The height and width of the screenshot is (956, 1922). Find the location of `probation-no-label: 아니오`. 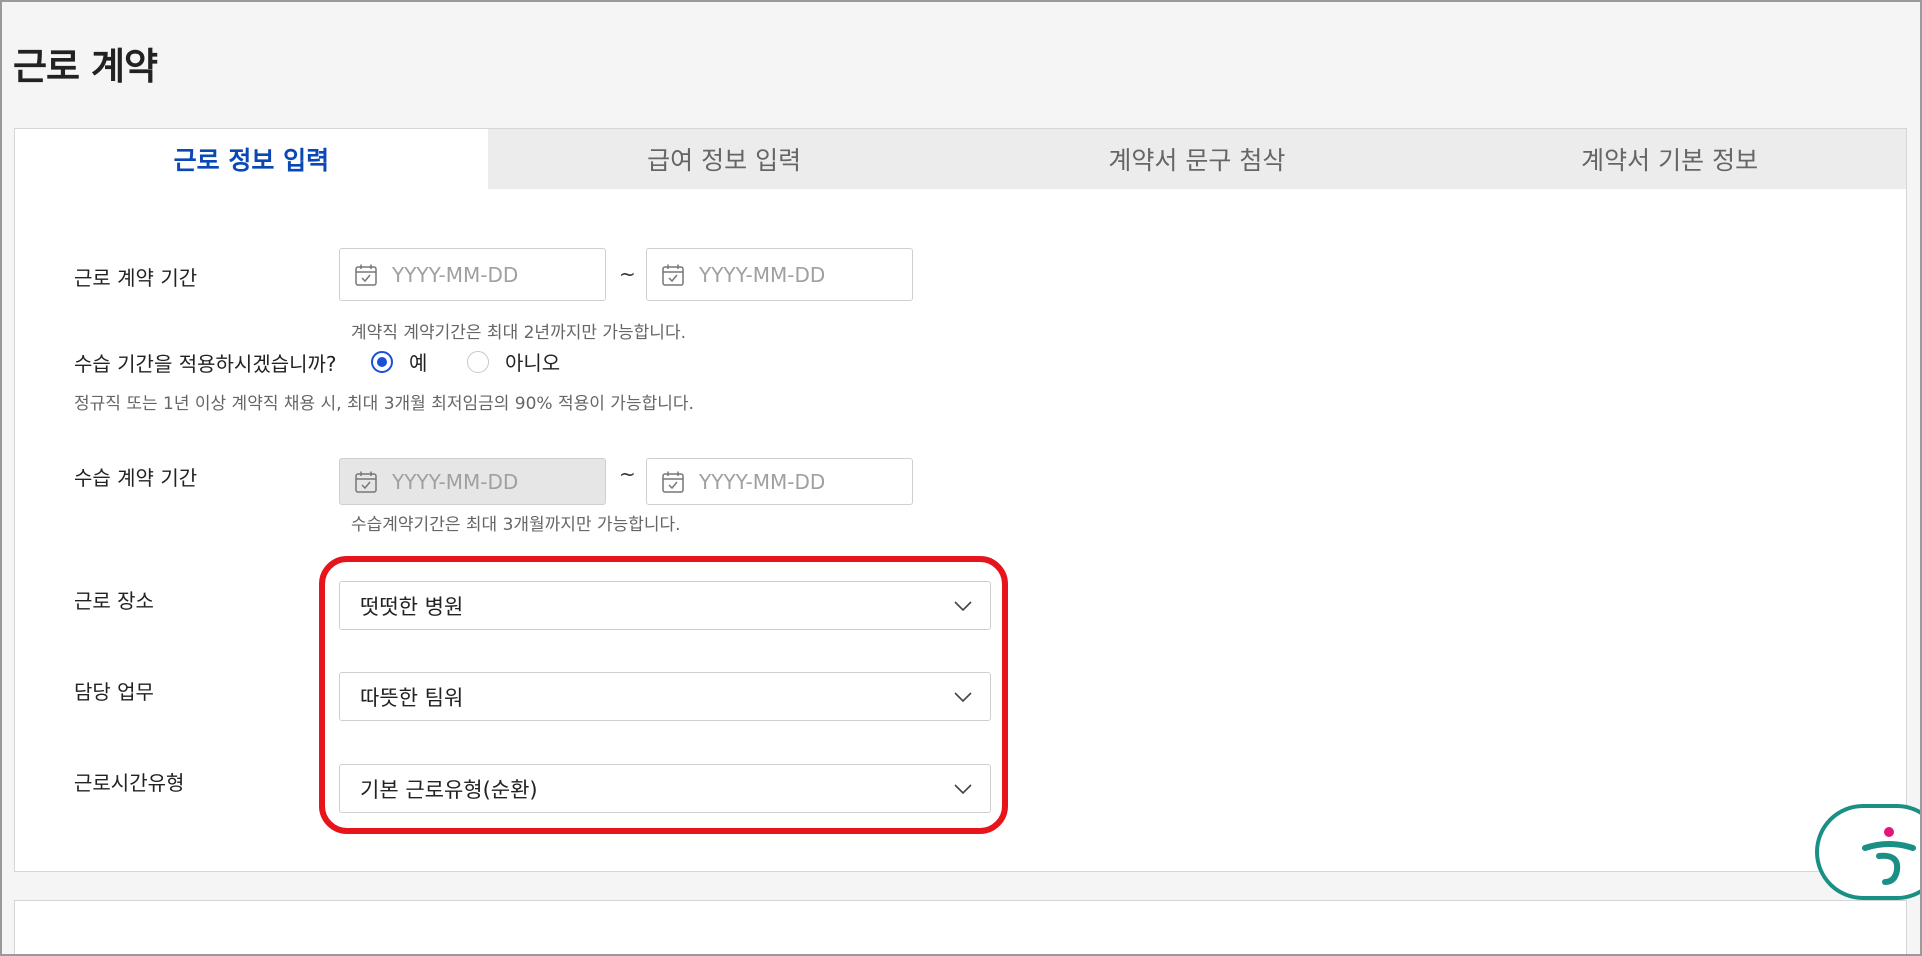

probation-no-label: 아니오 is located at coordinates (533, 363).